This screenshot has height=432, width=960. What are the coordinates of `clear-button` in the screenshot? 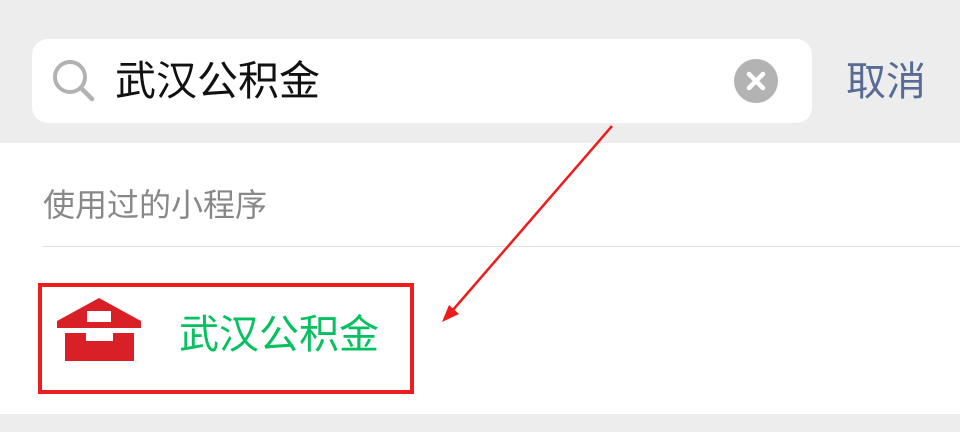 It's located at (756, 81).